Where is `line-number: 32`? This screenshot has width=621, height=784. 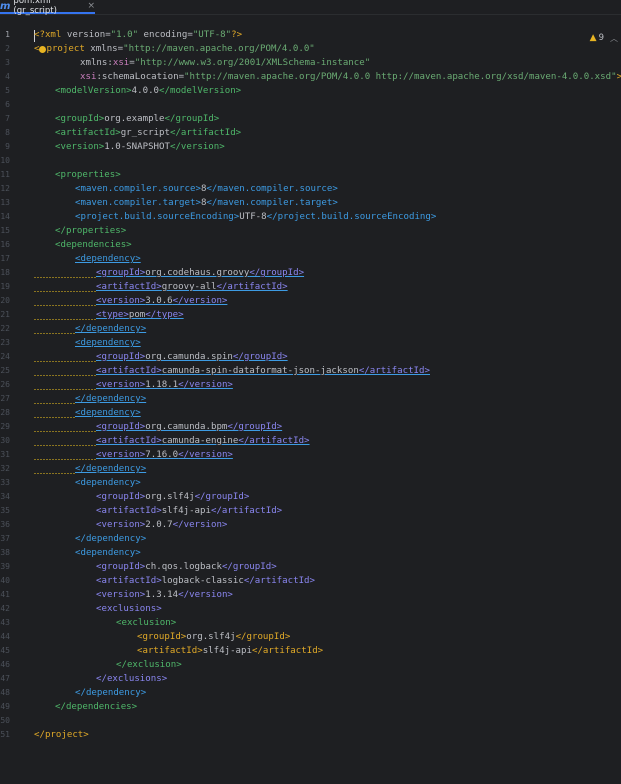 line-number: 32 is located at coordinates (5, 468).